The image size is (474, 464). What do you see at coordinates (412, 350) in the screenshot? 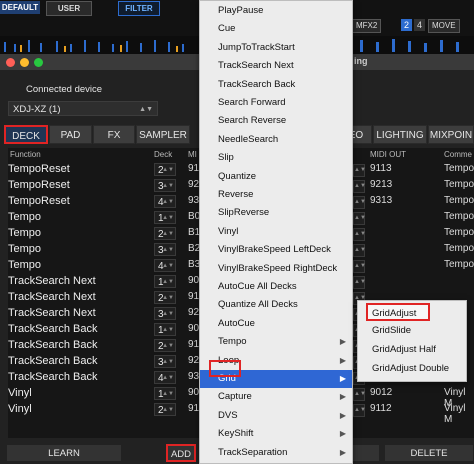
I see `submenu-item-gridadjust-half: GridAdjust Half` at bounding box center [412, 350].